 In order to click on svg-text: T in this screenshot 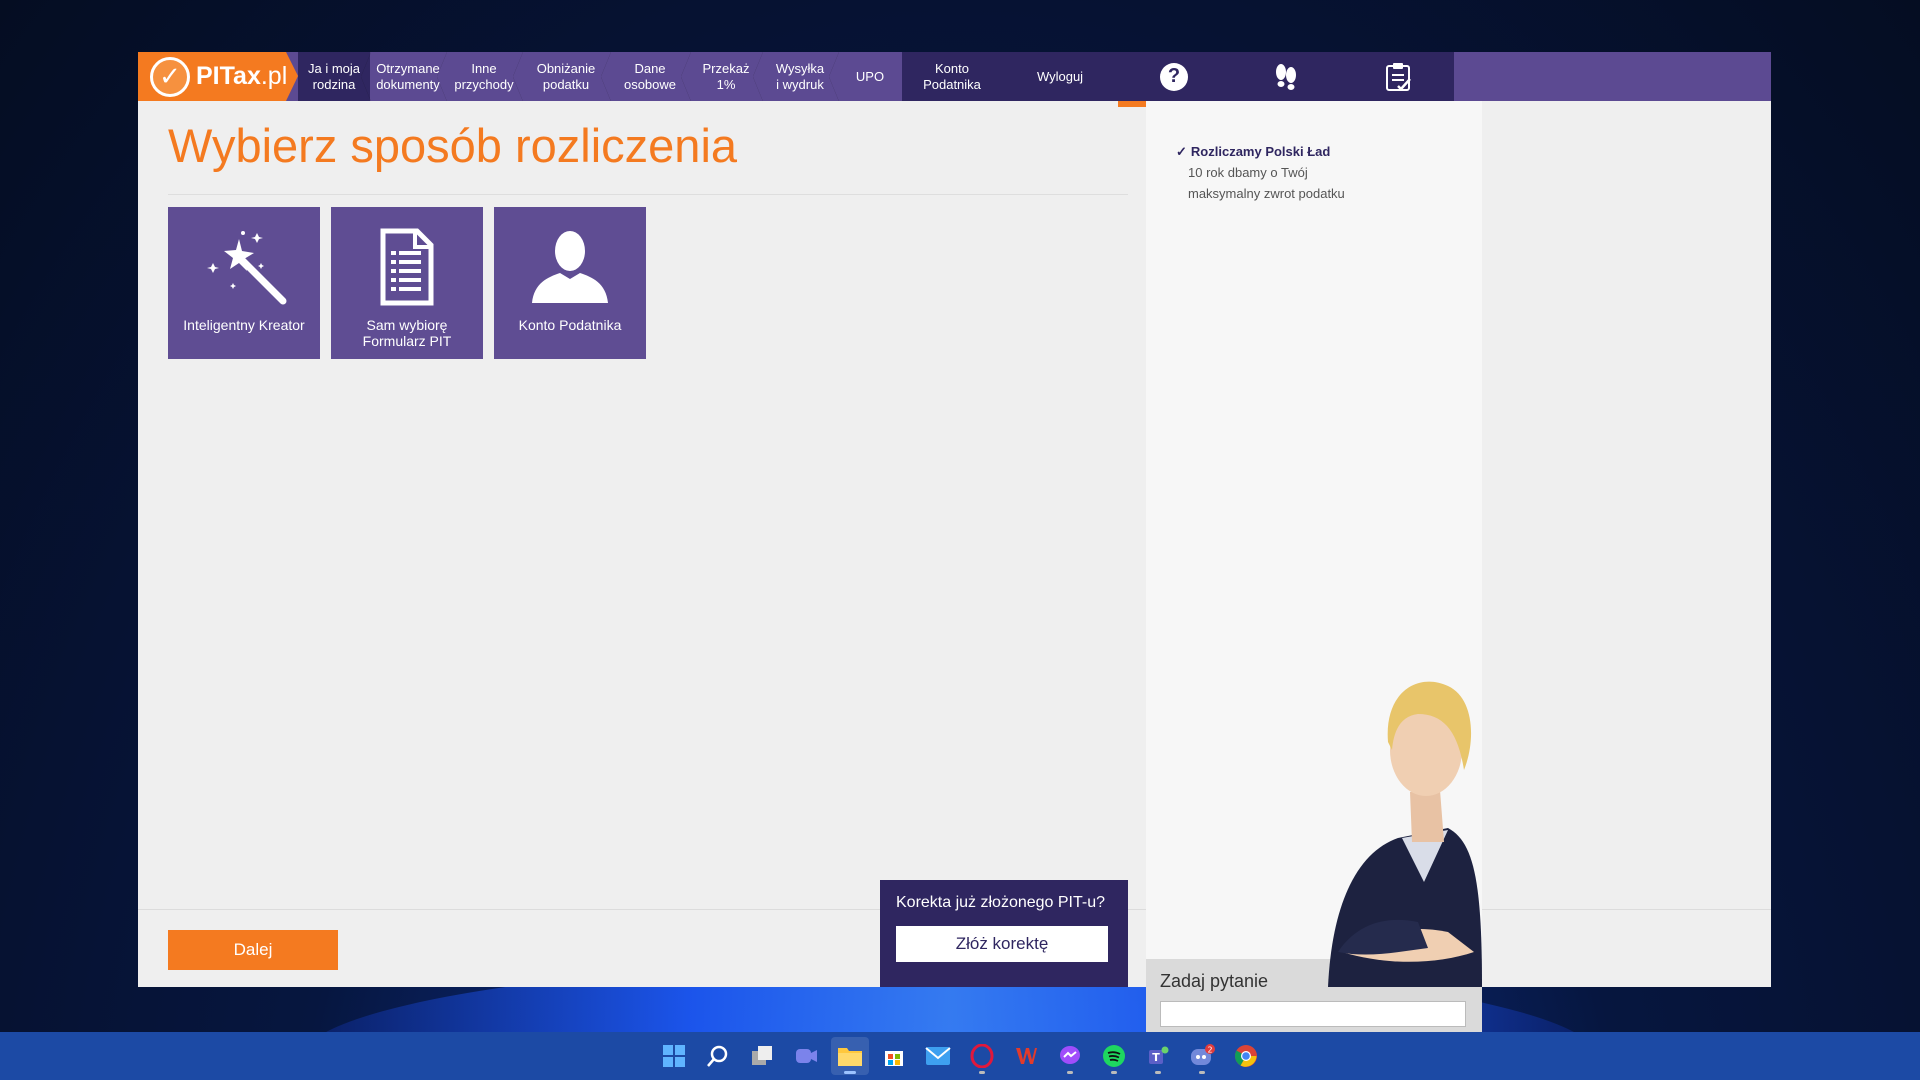, I will do `click(1156, 1057)`.